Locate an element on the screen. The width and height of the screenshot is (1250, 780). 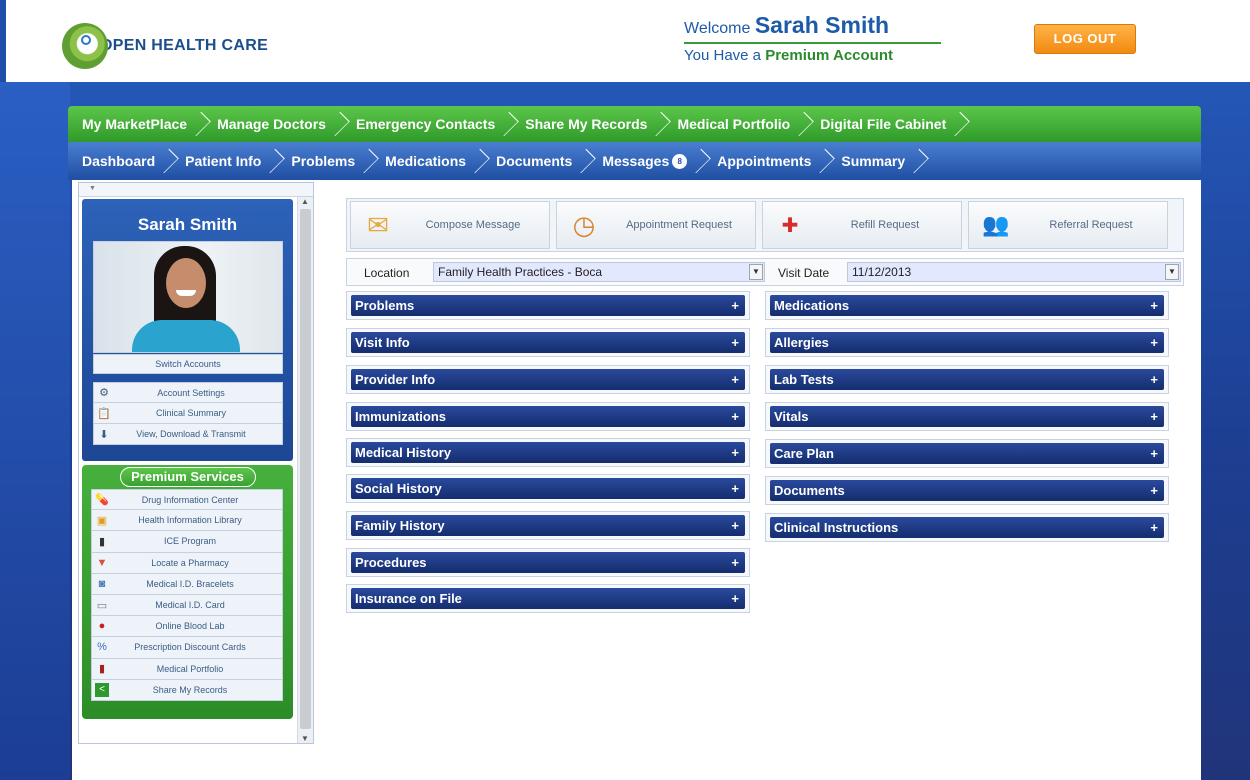
tab-problems: Problems is located at coordinates (324, 161).